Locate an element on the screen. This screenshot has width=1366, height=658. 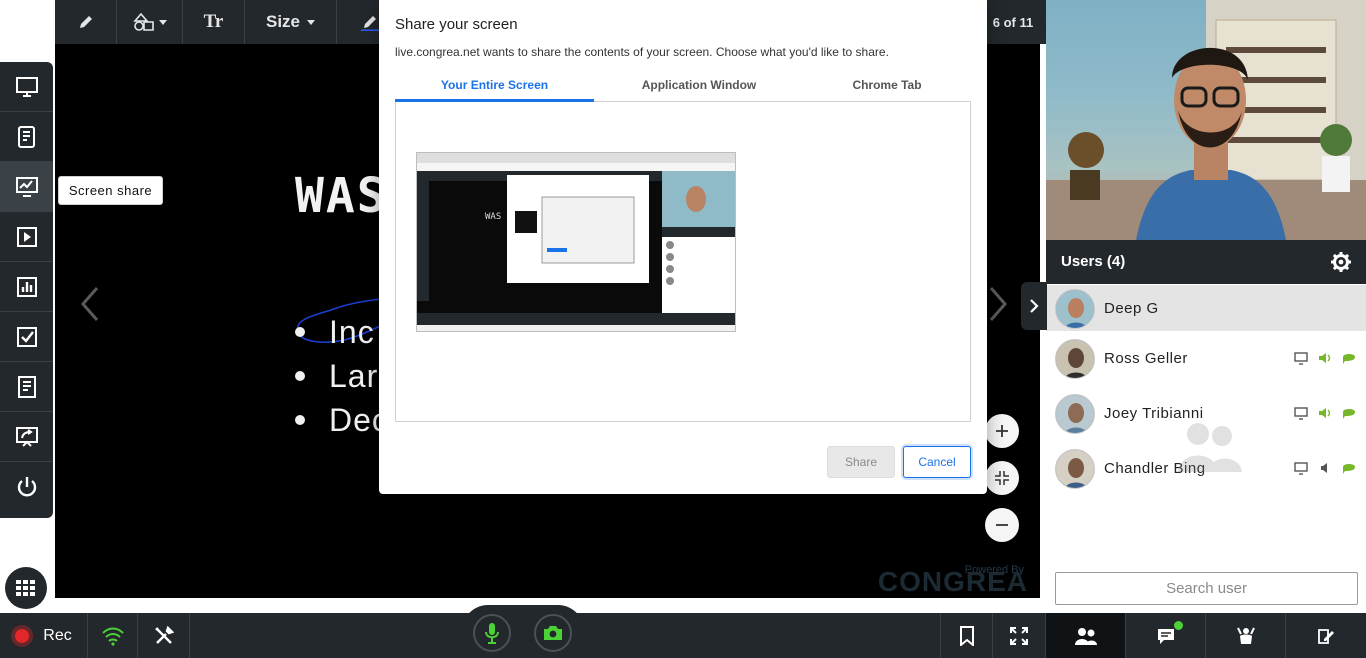
pencil-icon is located at coordinates (85, 22).